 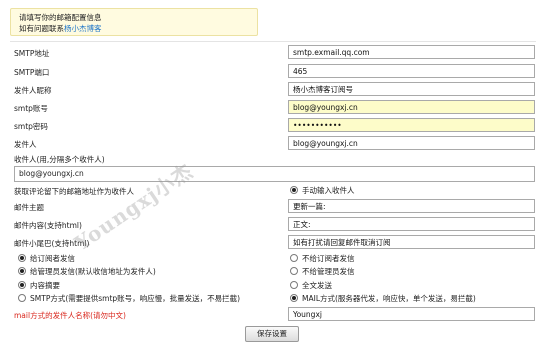 What do you see at coordinates (52, 243) in the screenshot?
I see `mail-footer-label: 邮件小尾巴(支持html)` at bounding box center [52, 243].